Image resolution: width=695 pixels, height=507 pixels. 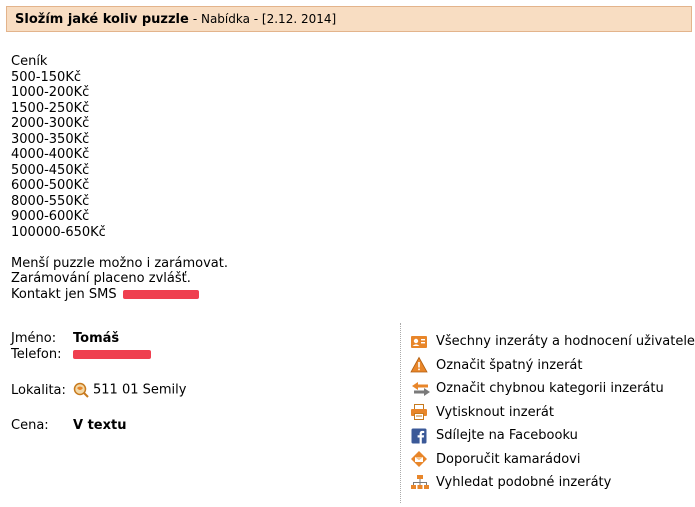 What do you see at coordinates (65, 338) in the screenshot?
I see `seller-name-row: Jméno: Tomáš` at bounding box center [65, 338].